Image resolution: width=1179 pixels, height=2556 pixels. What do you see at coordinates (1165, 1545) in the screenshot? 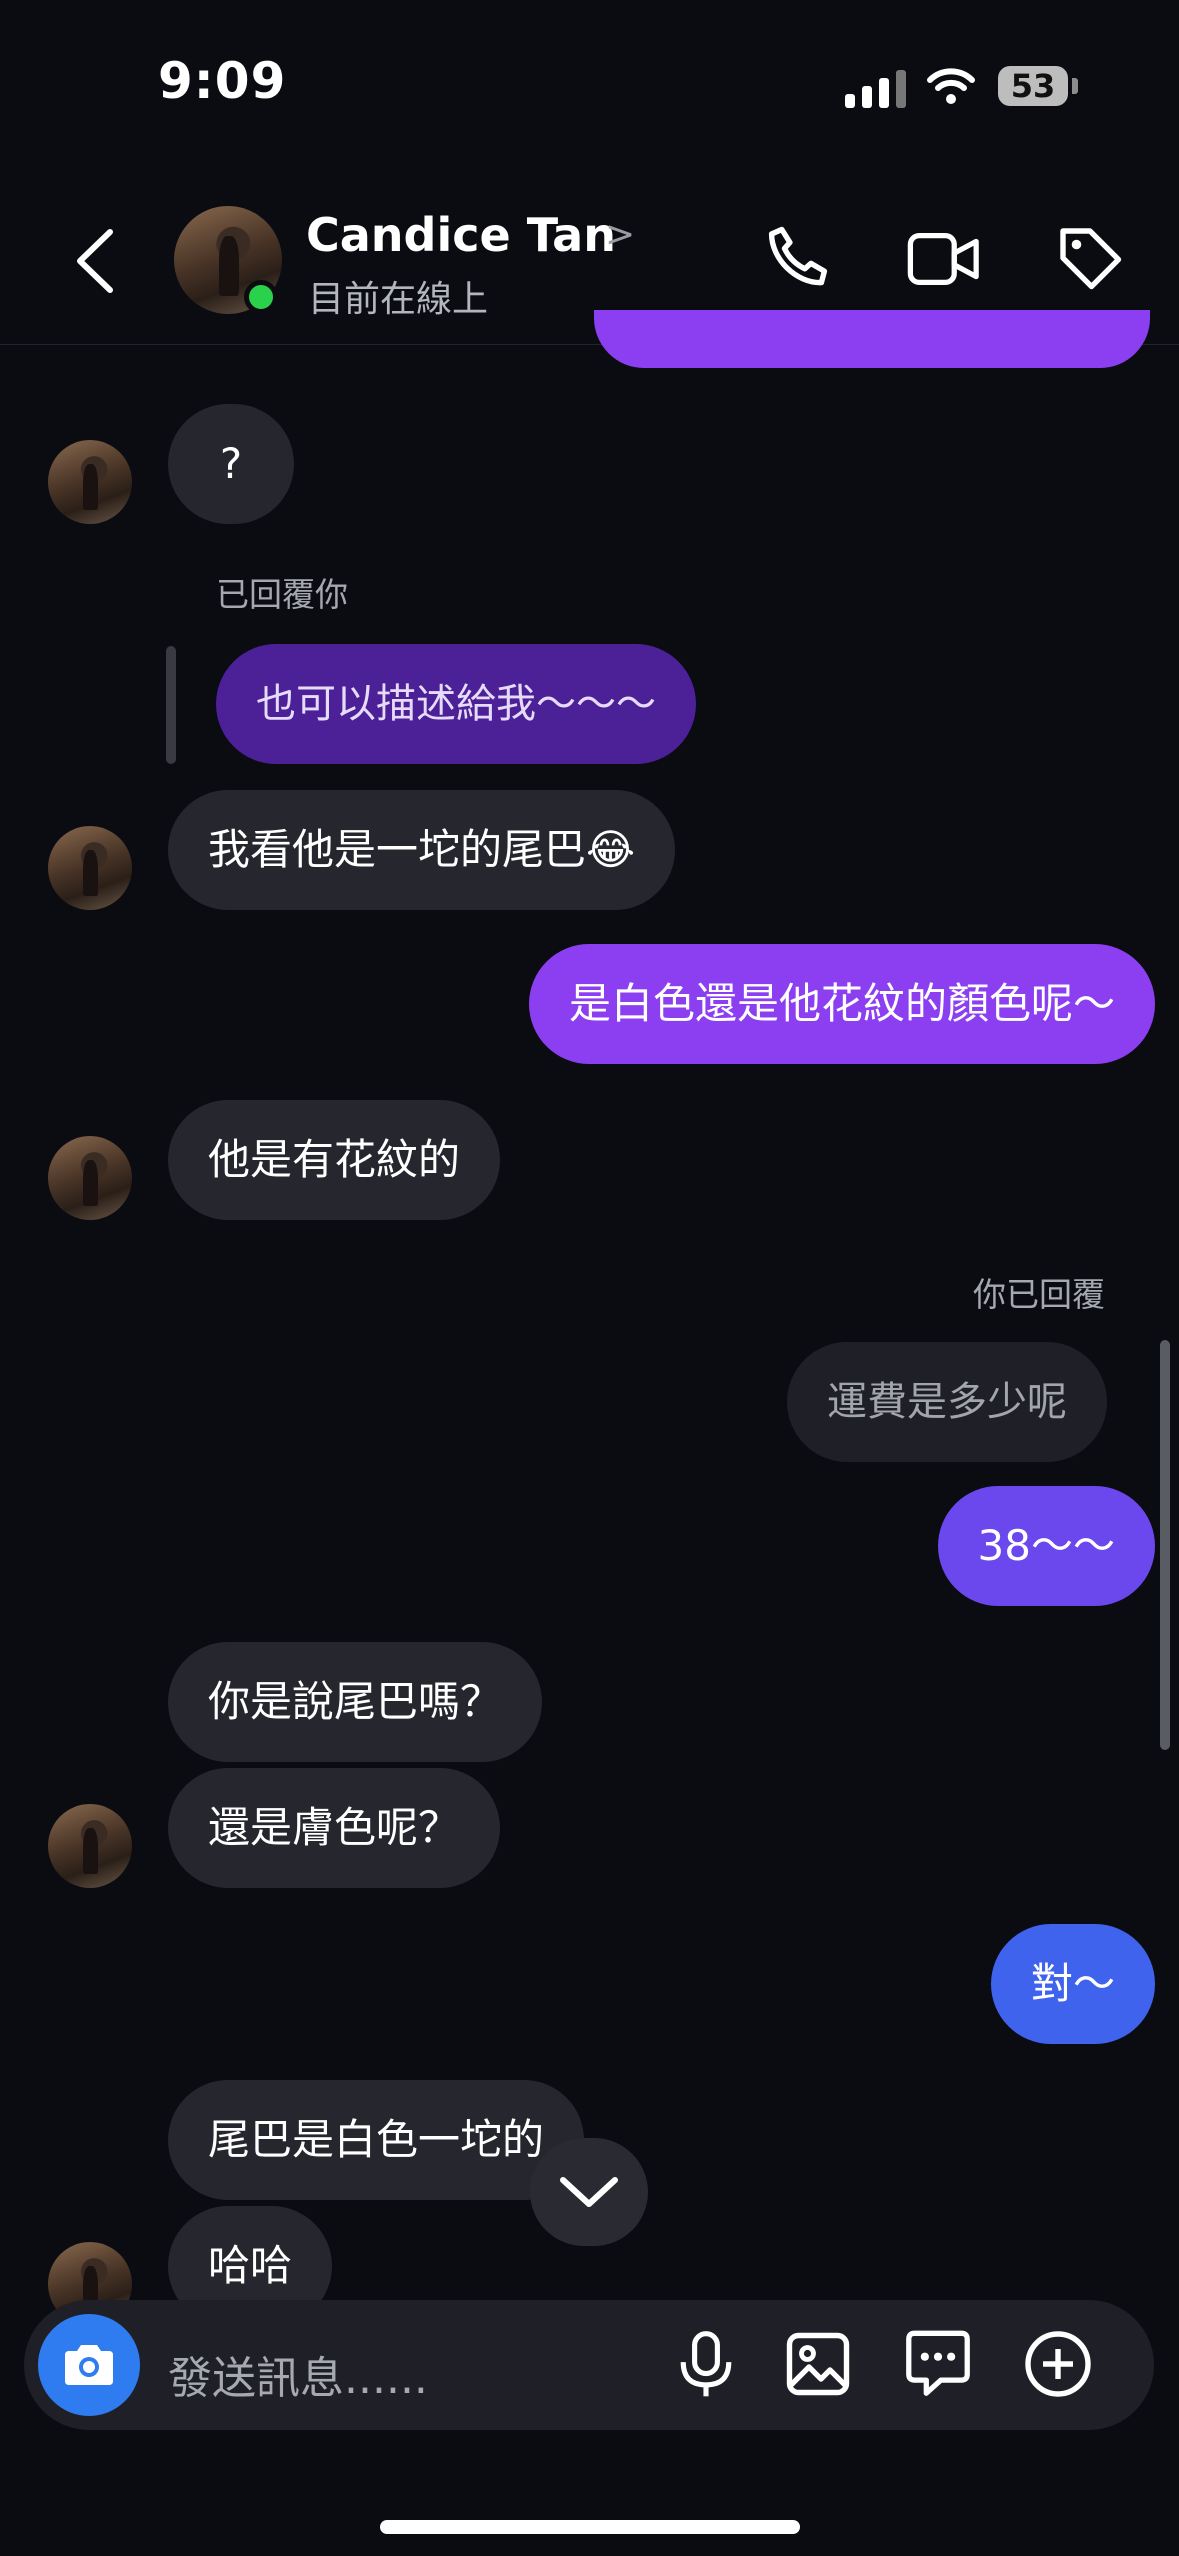
I see `scrollbar` at bounding box center [1165, 1545].